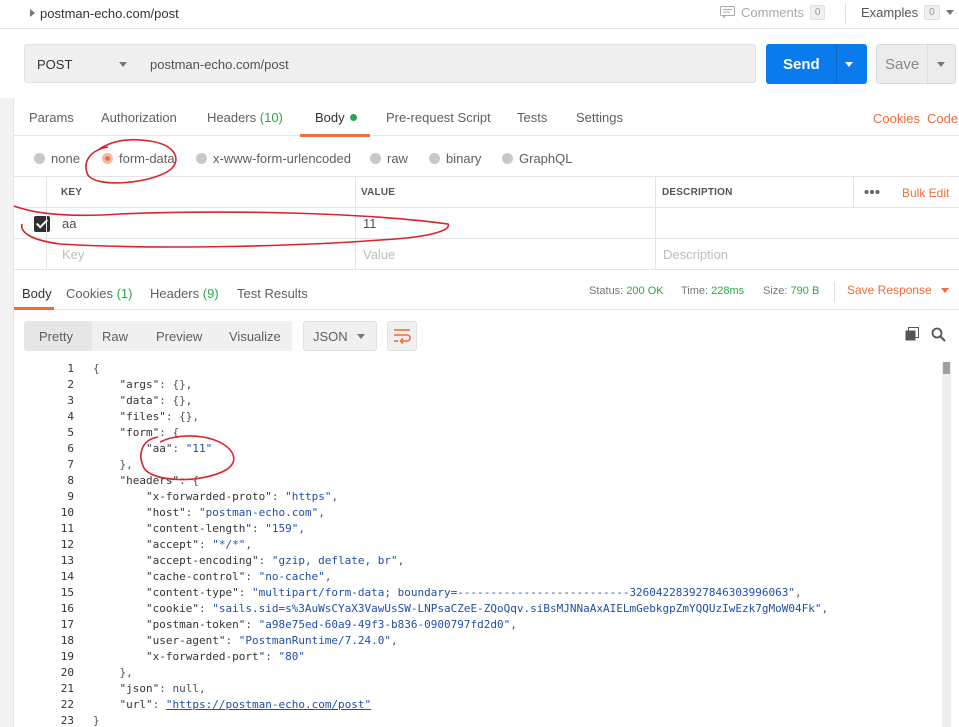 The image size is (959, 727). Describe the element at coordinates (872, 192) in the screenshot. I see `more-options-icon` at that location.